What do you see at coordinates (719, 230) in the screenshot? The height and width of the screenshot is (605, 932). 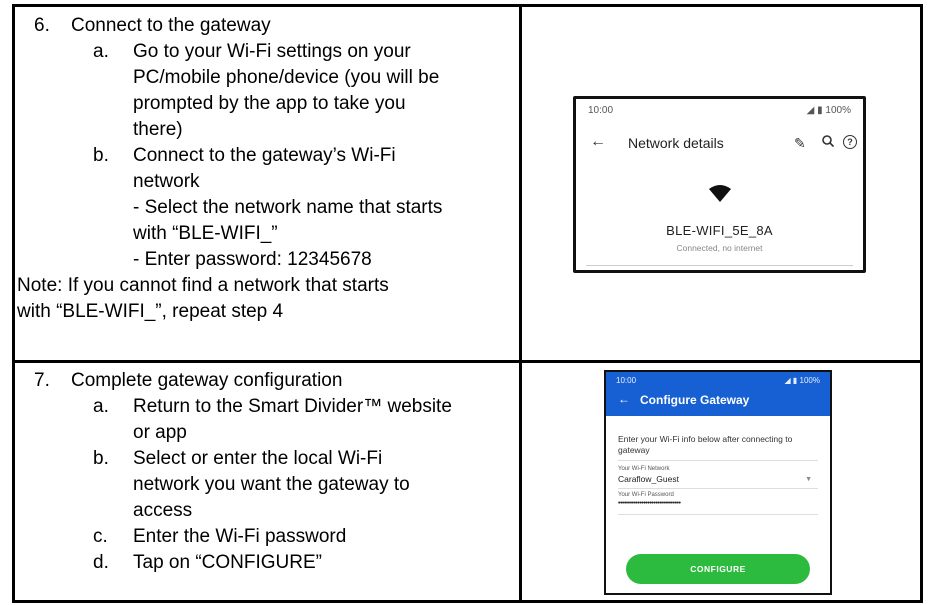 I see `network-name: BLE-WIFI_5E_8A` at bounding box center [719, 230].